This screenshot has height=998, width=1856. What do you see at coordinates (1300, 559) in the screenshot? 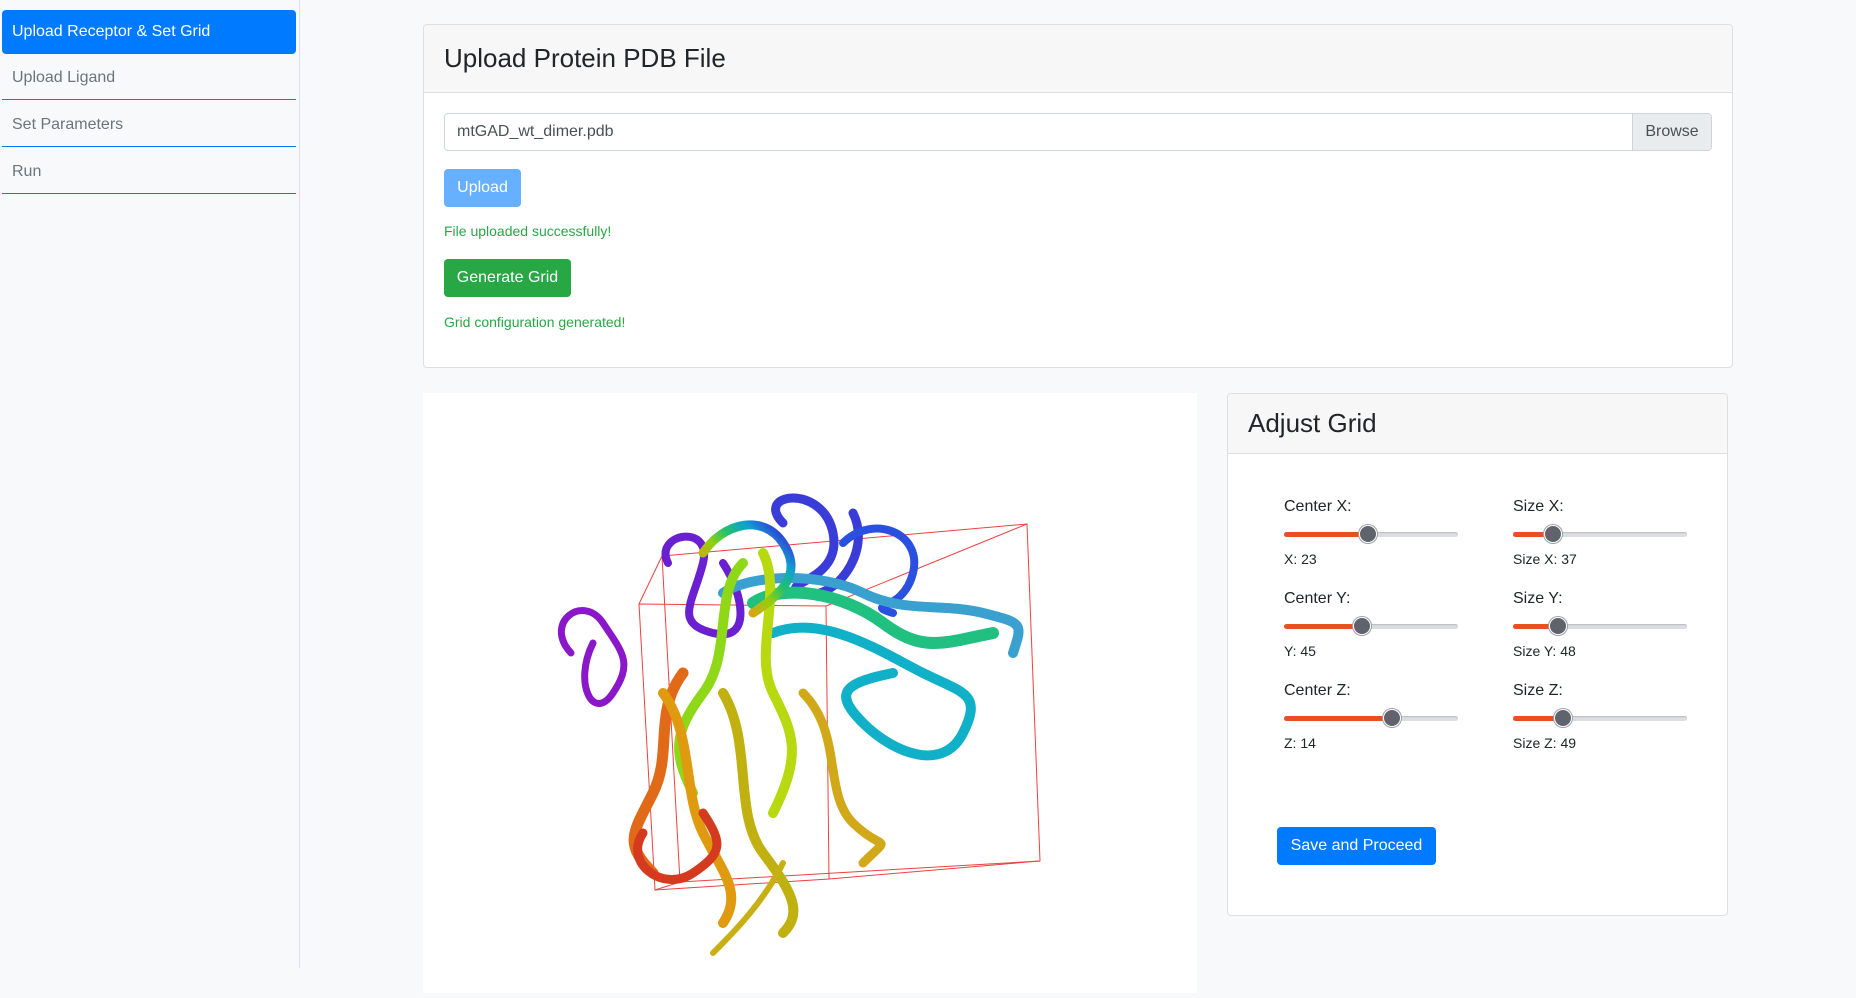
I see `center-x-value: X: 23` at bounding box center [1300, 559].